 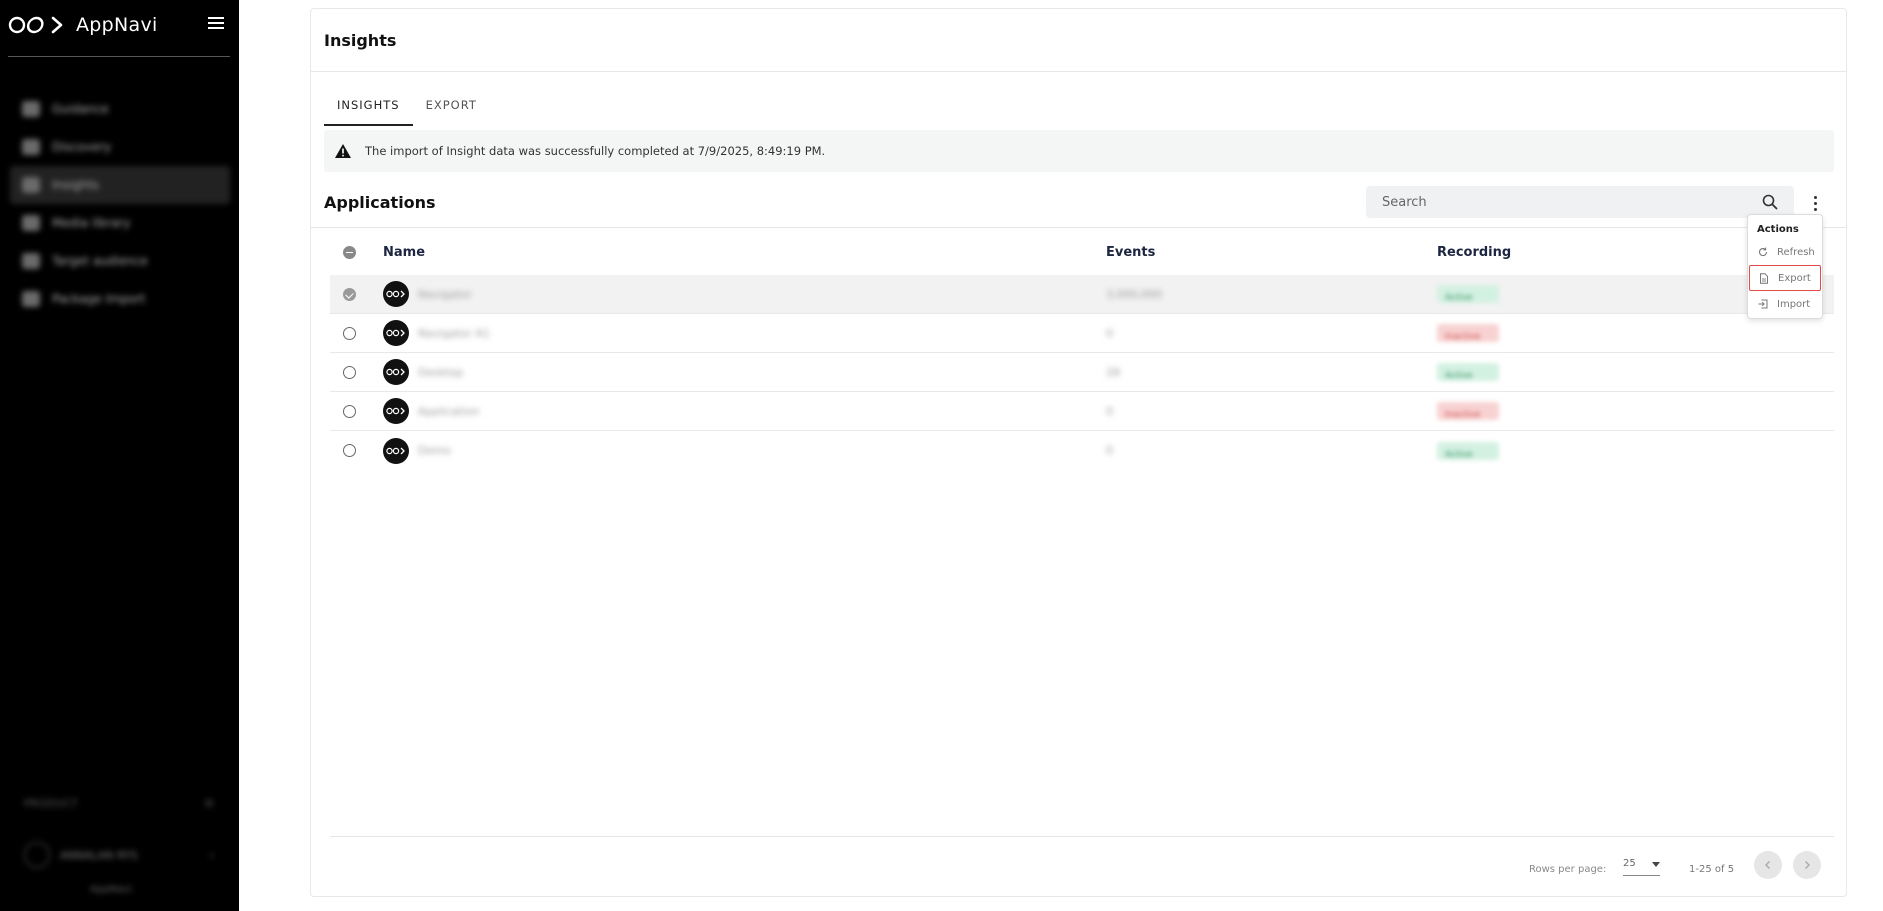 I want to click on tab-insights: INSIGHTS, so click(x=368, y=105).